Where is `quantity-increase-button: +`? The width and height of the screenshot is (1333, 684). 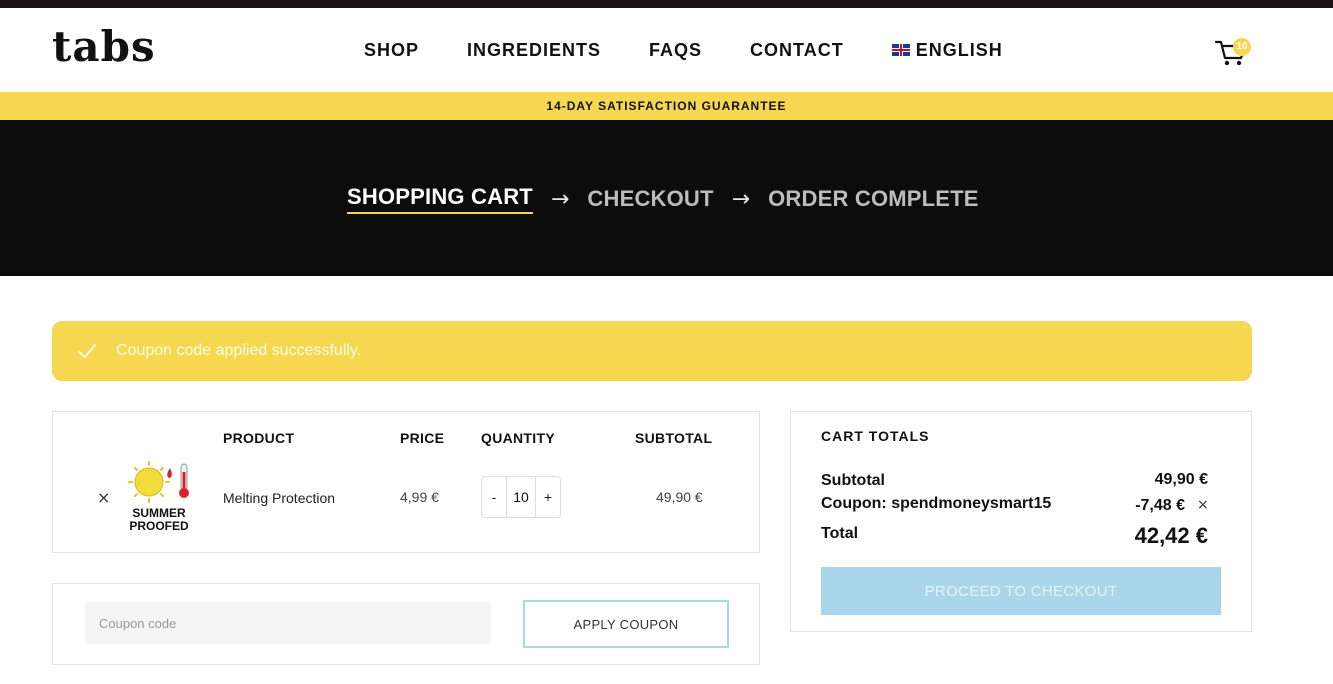
quantity-increase-button: + is located at coordinates (548, 497).